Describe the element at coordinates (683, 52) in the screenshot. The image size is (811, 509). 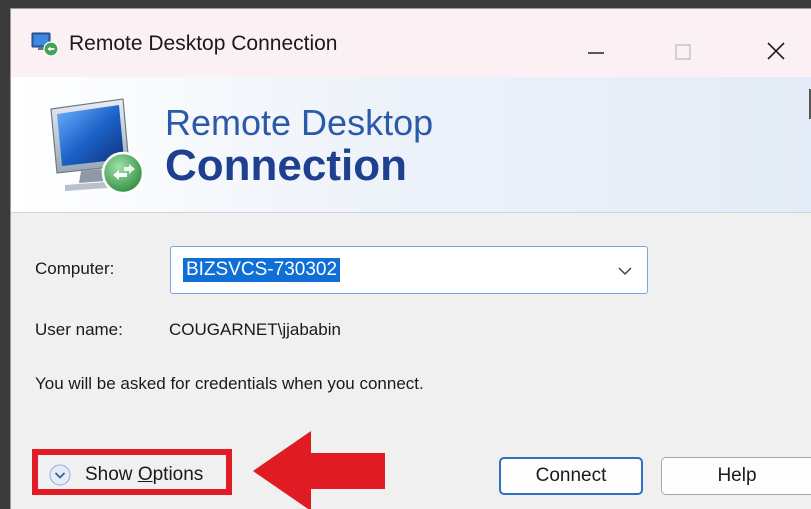
I see `maximize-icon` at that location.